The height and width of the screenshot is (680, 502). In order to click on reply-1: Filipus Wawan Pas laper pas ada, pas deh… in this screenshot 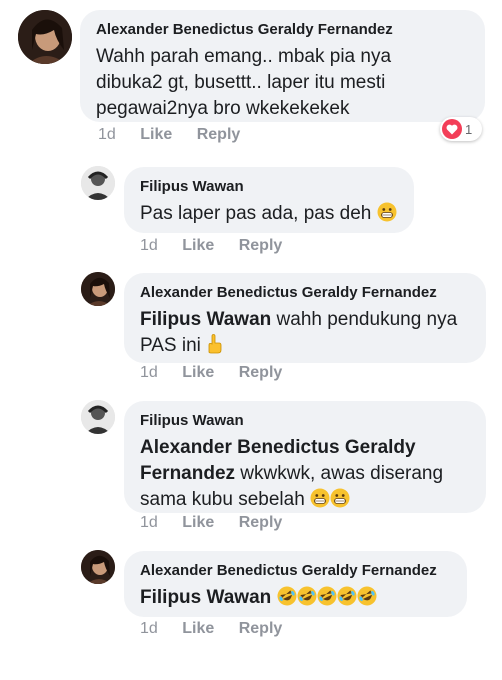, I will do `click(251, 210)`.